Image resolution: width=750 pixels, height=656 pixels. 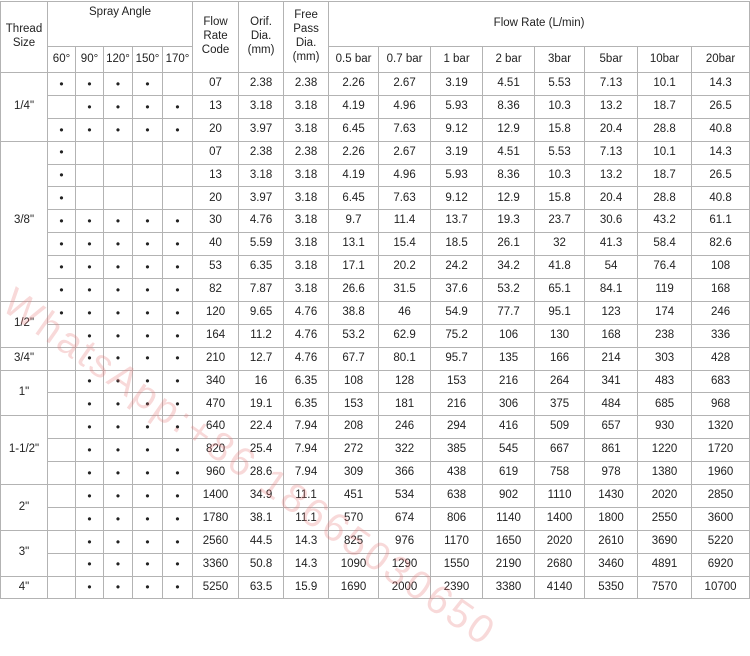 I want to click on orifice-diameter-cell: 9.65, so click(x=261, y=312).